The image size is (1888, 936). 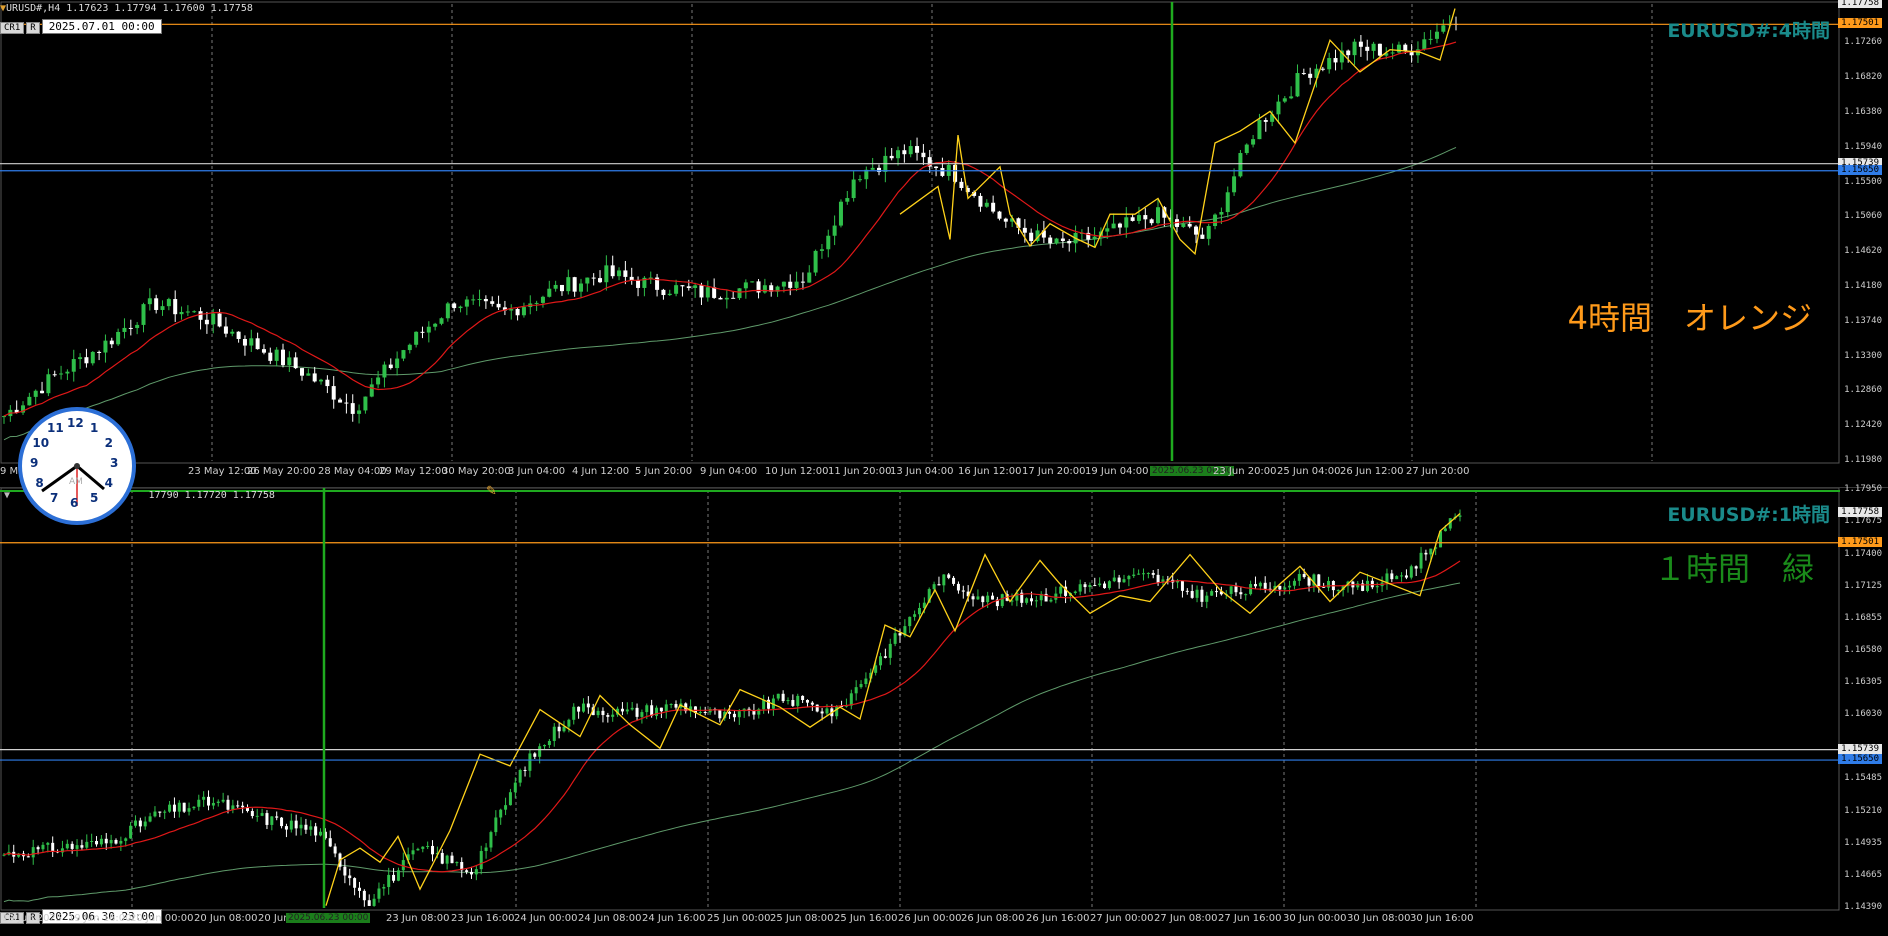 I want to click on price-label: 1.14180, so click(x=1863, y=285).